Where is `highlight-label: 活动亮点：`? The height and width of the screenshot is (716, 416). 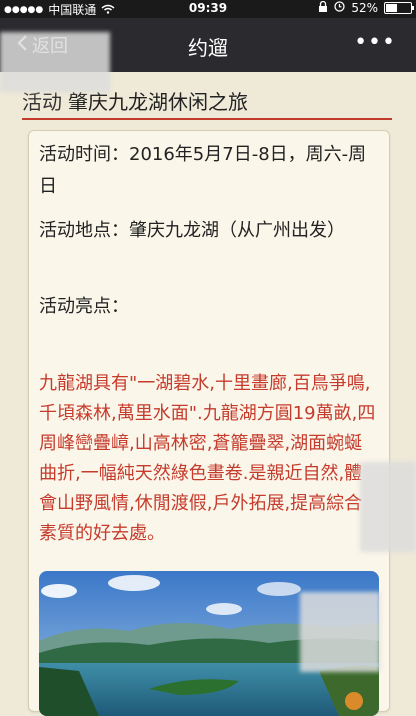
highlight-label: 活动亮点： is located at coordinates (84, 306).